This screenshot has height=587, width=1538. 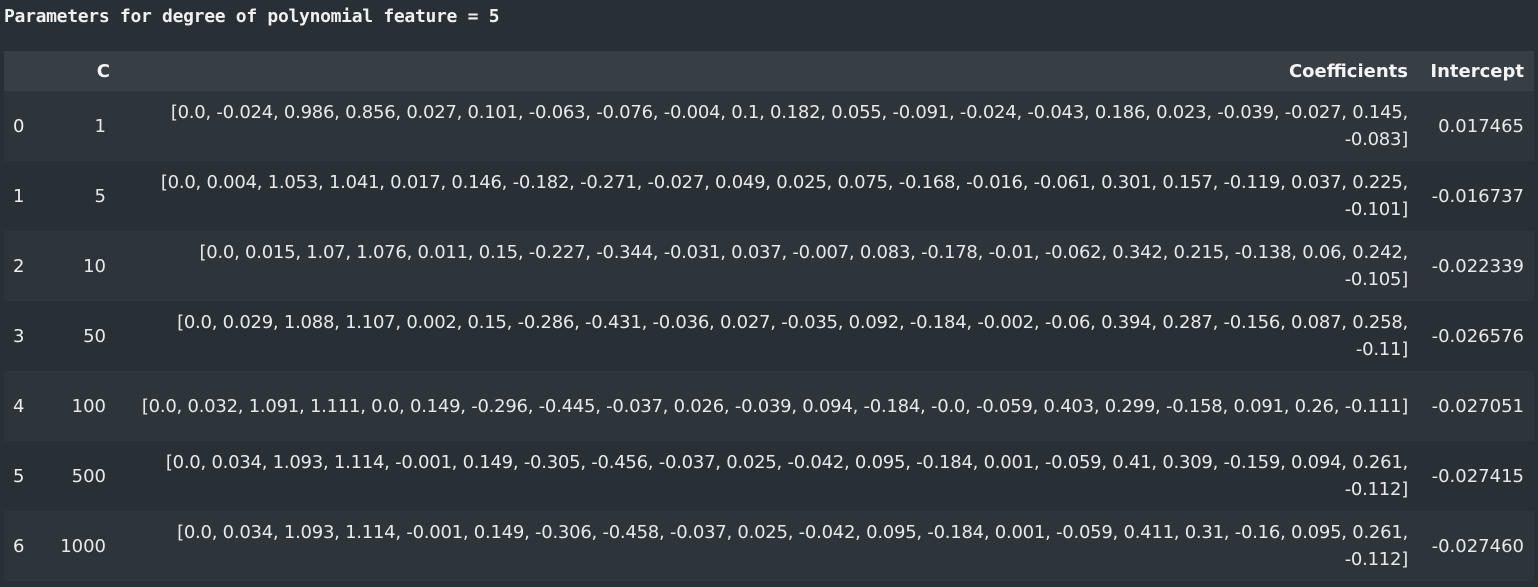 I want to click on table-header: C Coefficients Intercept, so click(x=769, y=71).